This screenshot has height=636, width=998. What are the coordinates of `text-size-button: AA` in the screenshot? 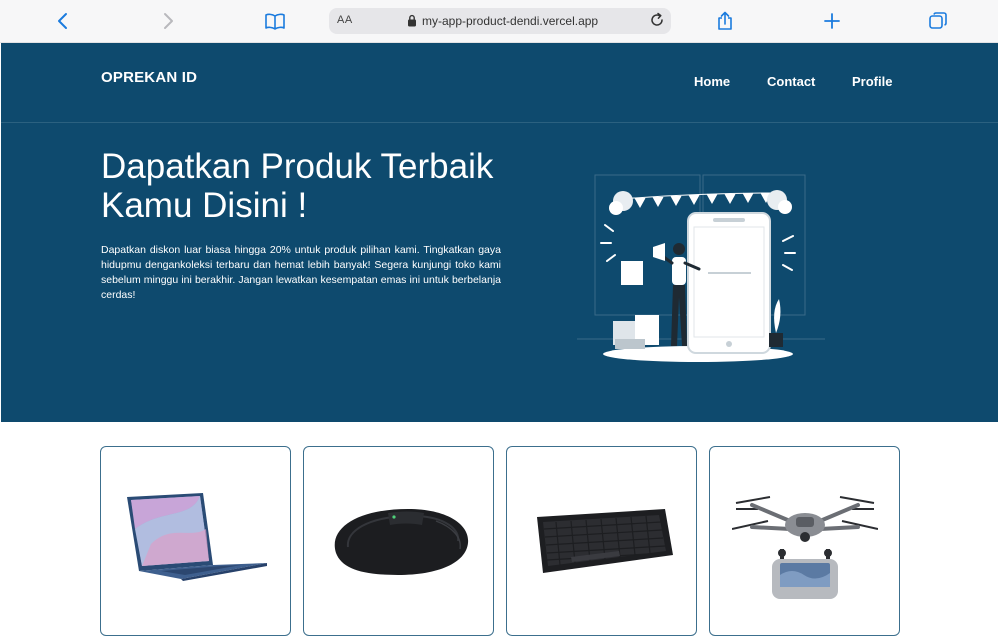 It's located at (345, 20).